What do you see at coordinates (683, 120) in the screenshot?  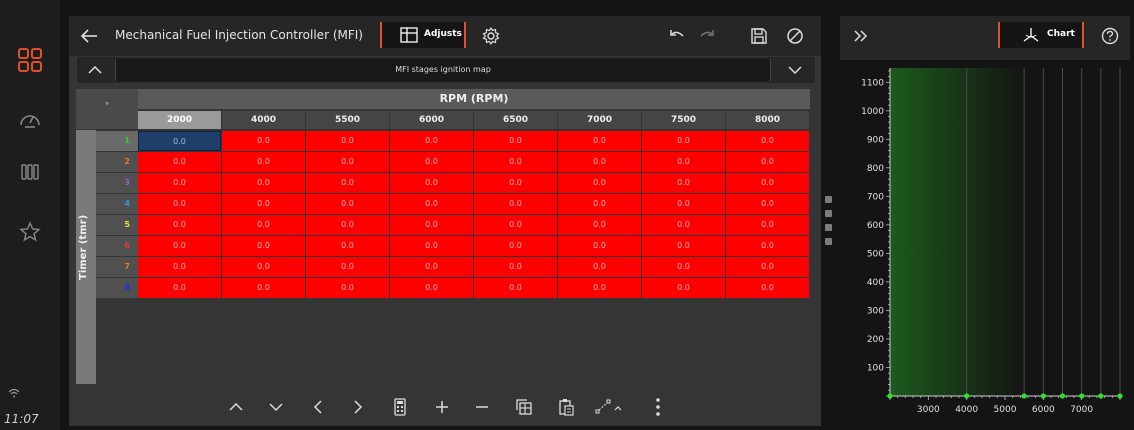 I see `column-header: 7500` at bounding box center [683, 120].